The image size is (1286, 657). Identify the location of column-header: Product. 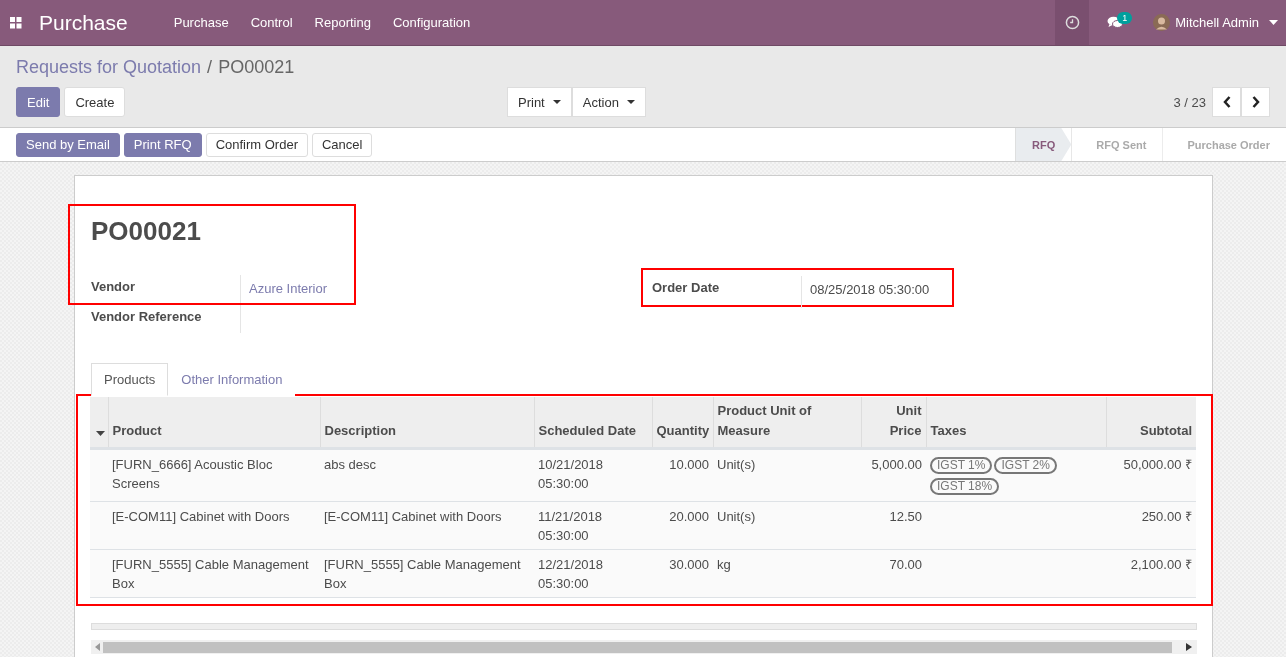
(214, 423).